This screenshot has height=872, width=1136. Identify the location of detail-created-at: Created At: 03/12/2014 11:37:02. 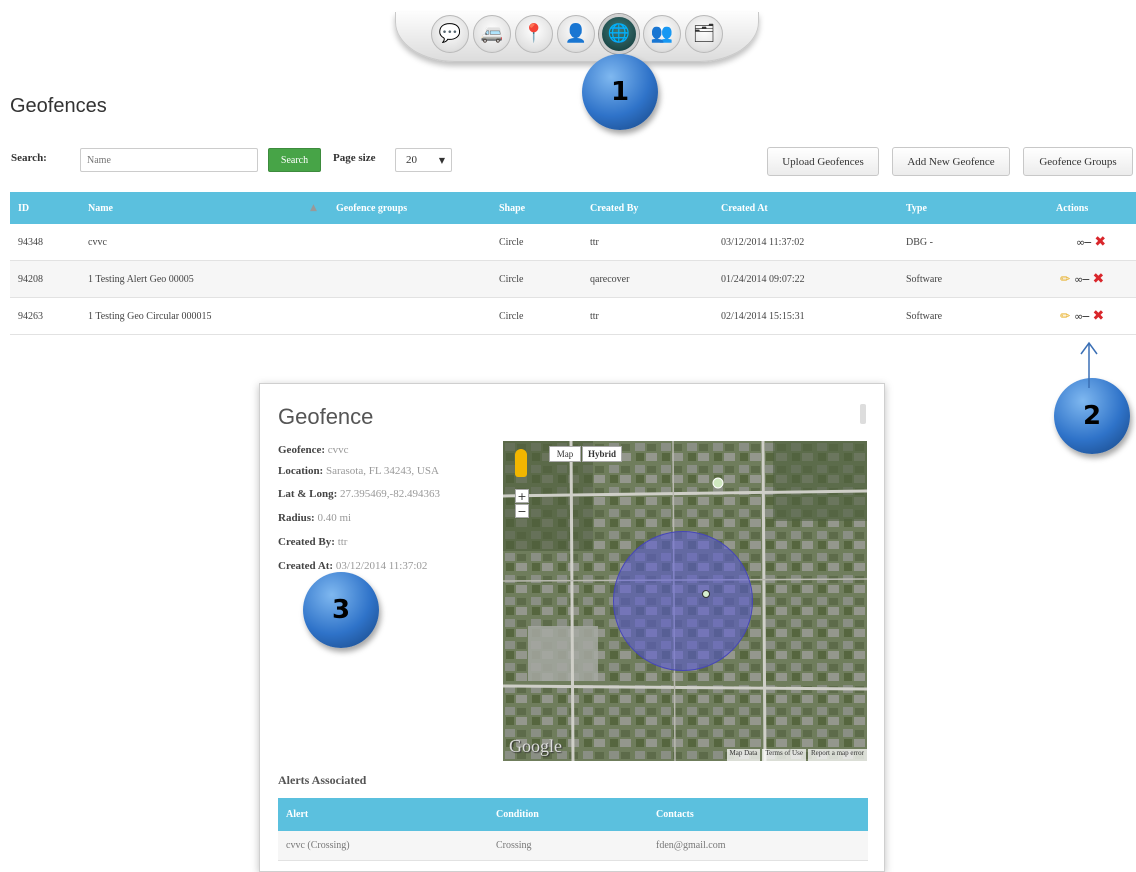
(353, 566).